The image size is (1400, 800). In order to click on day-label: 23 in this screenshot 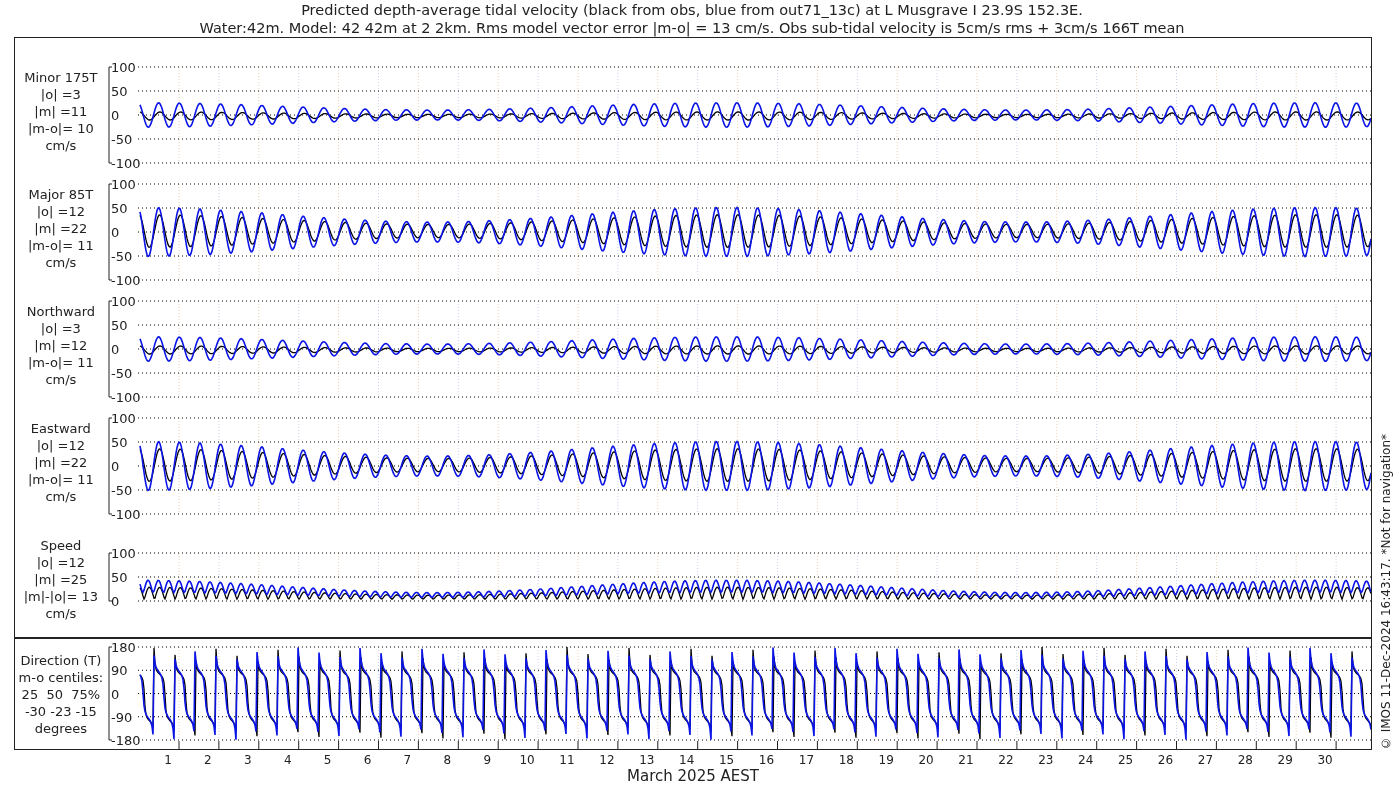, I will do `click(1046, 760)`.